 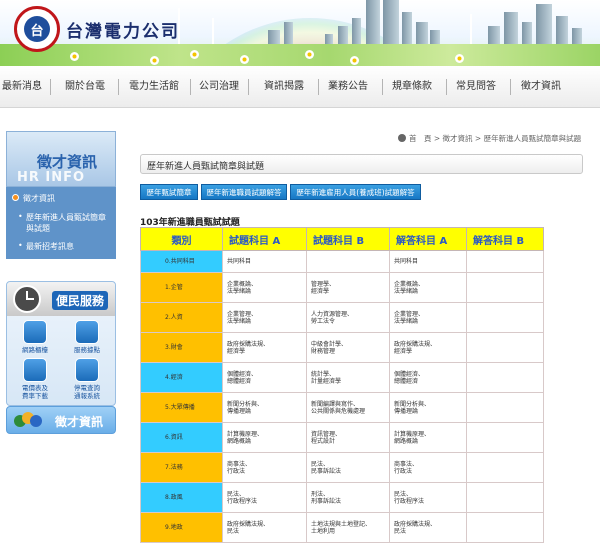 I want to click on cell-subject-a: 商事法、 行政法, so click(x=264, y=467).